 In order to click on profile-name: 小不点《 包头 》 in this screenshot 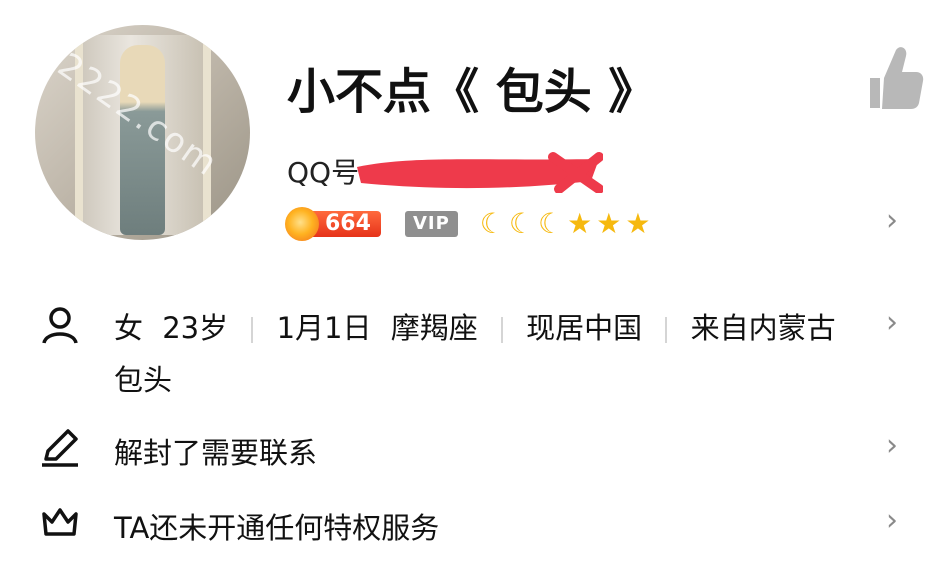, I will do `click(472, 92)`.